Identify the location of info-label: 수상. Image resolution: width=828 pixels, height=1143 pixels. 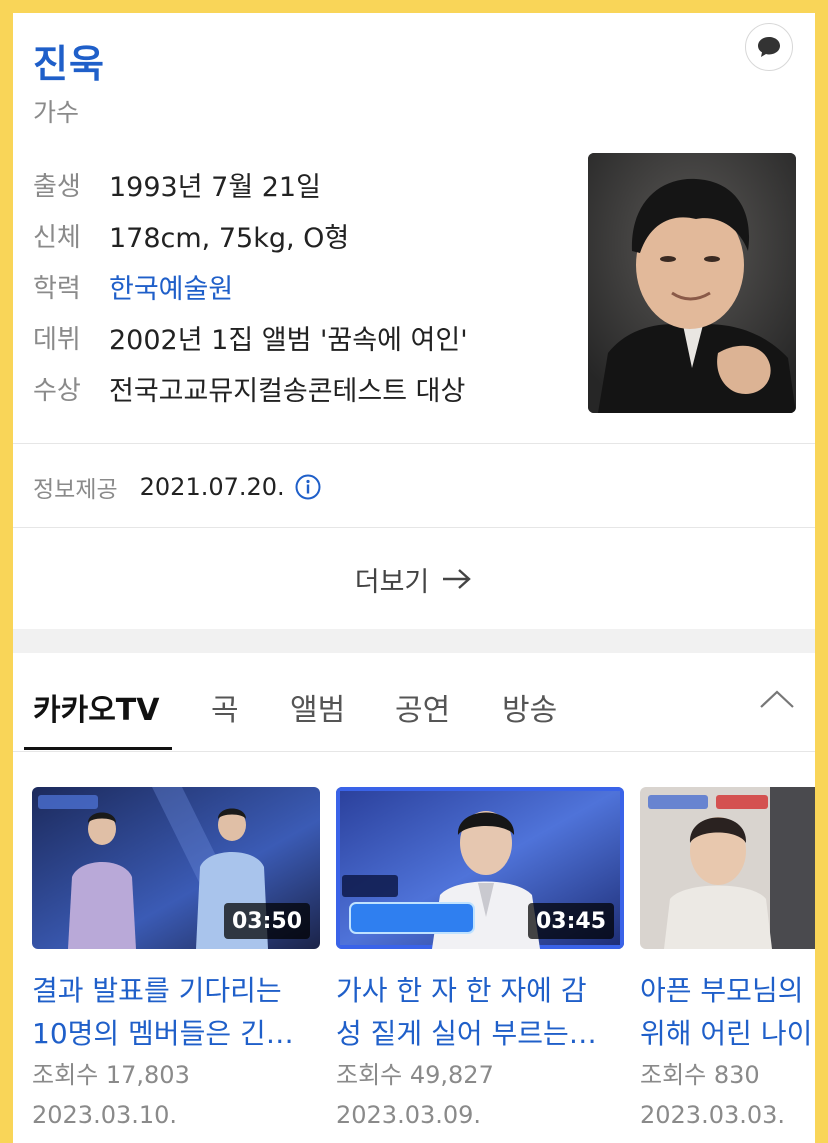
(57, 391).